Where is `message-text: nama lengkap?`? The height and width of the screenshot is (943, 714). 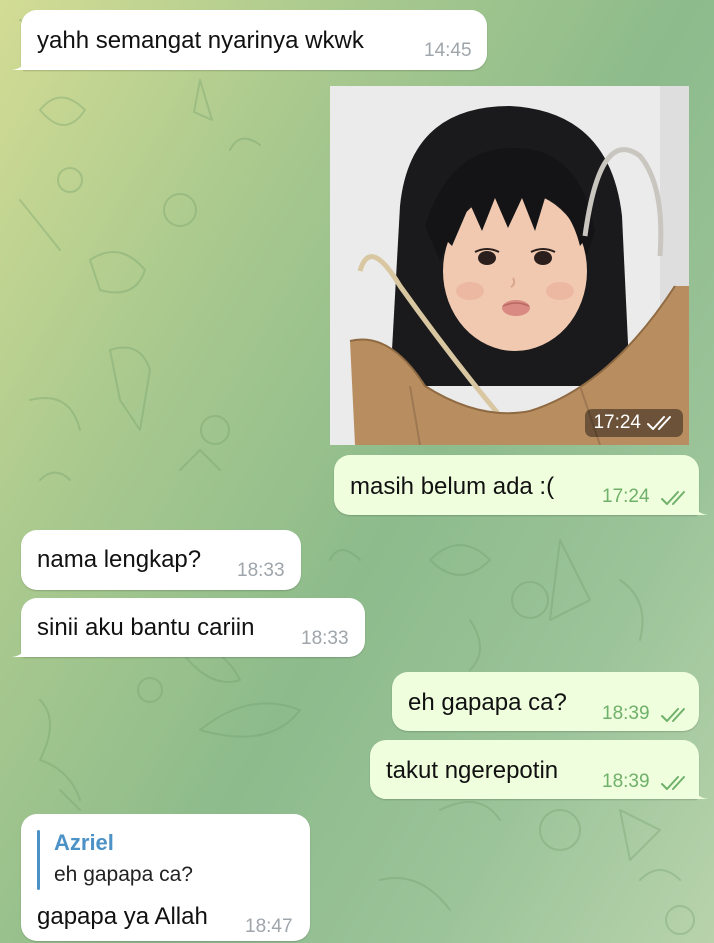
message-text: nama lengkap? is located at coordinates (119, 559).